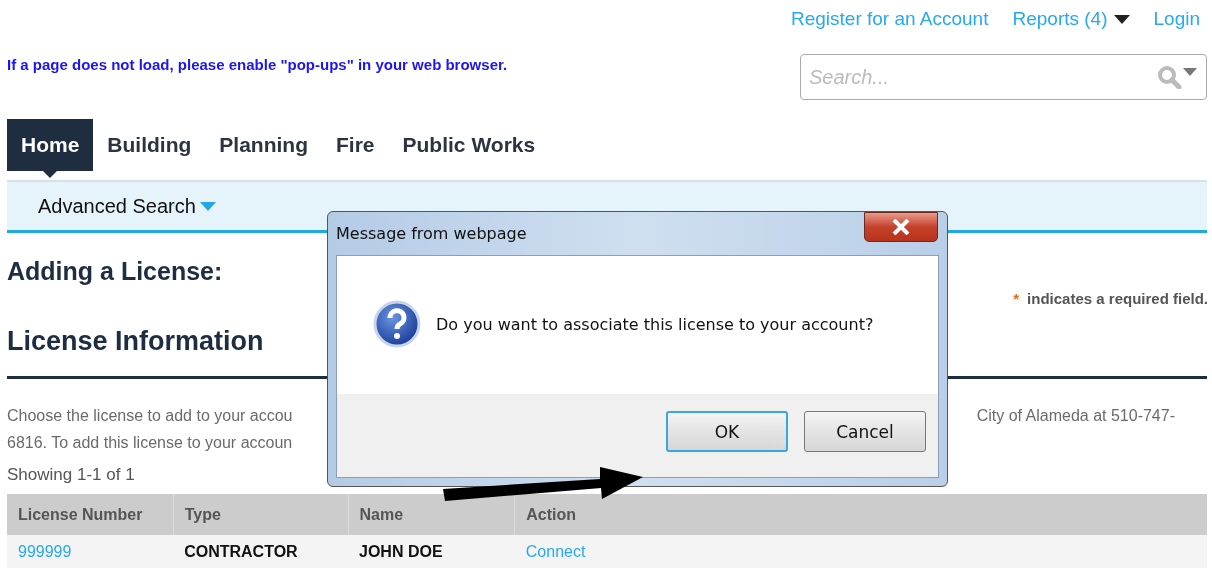  What do you see at coordinates (127, 206) in the screenshot?
I see `advanced-search-menu: Advanced Search` at bounding box center [127, 206].